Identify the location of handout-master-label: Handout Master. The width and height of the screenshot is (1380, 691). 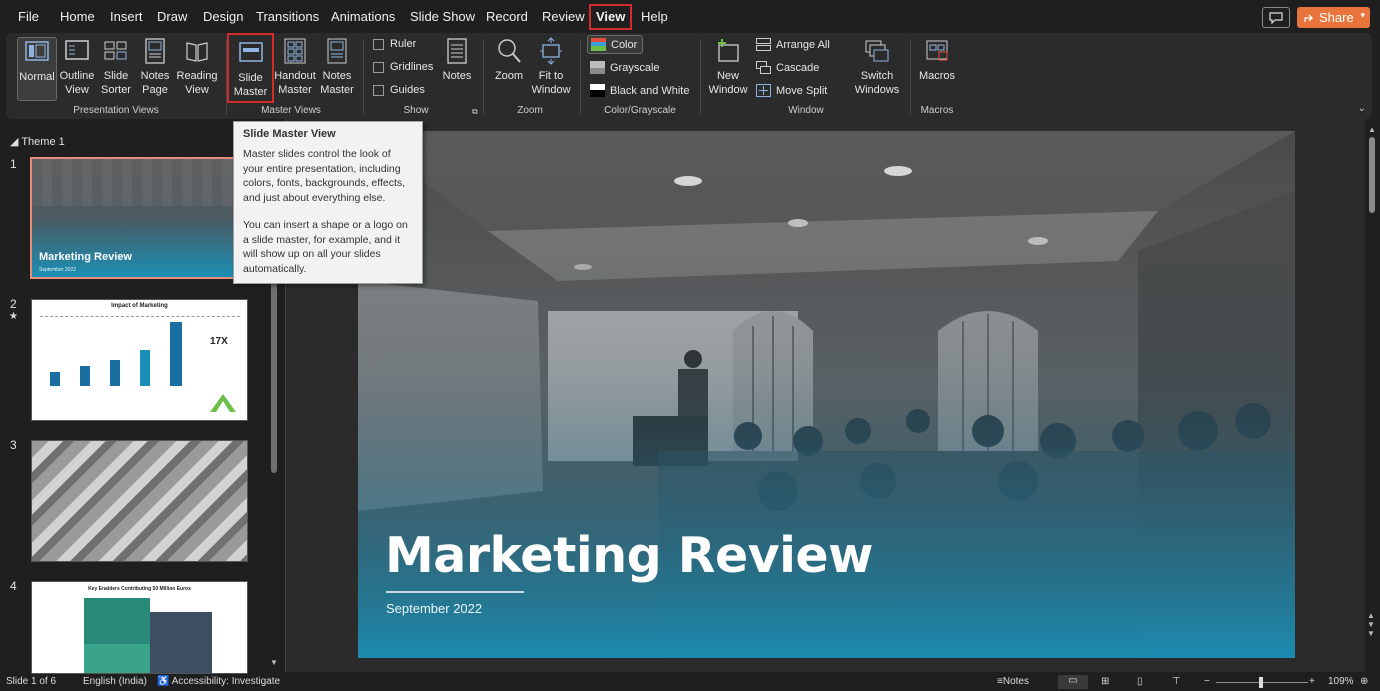
(295, 83).